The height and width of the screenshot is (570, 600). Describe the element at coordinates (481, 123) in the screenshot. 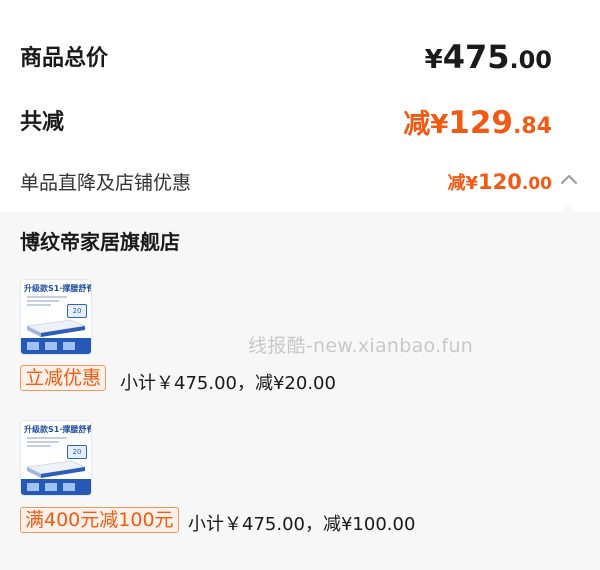

I see `total-discount-integer: 129` at that location.